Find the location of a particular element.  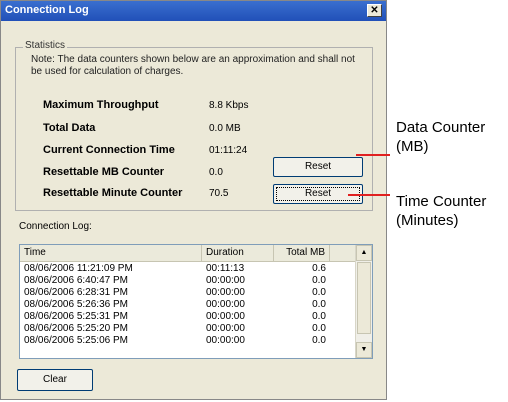

table-row: 08/06/2006 6:40:47 PM 00:00:00 0.0 is located at coordinates (188, 280).